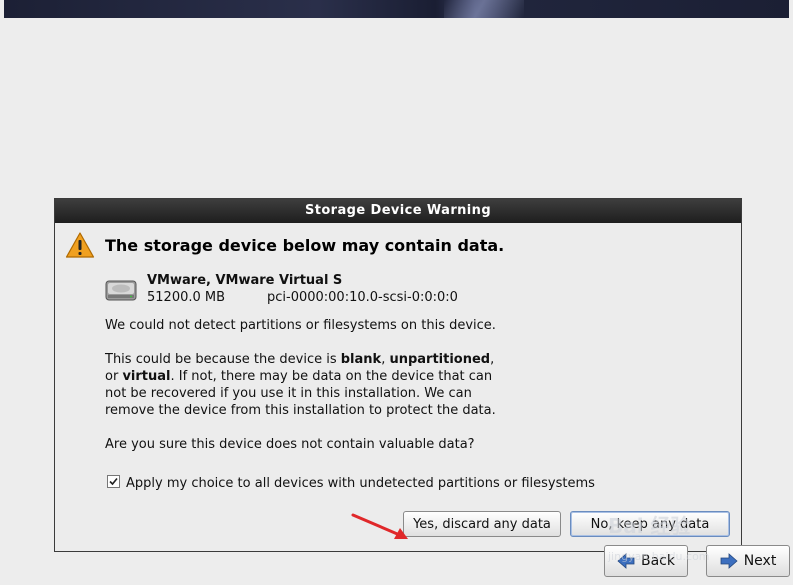  I want to click on next-arrow-icon, so click(729, 561).